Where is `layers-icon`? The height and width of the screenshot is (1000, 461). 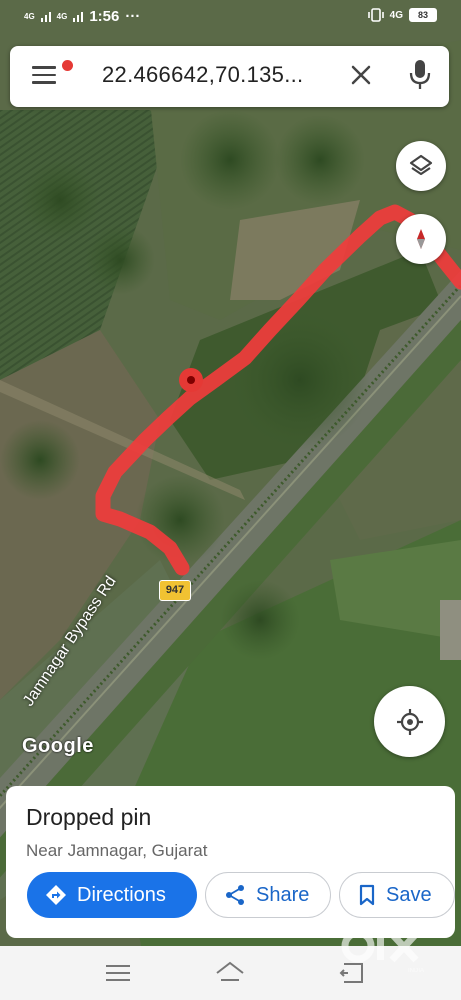
layers-icon is located at coordinates (421, 165).